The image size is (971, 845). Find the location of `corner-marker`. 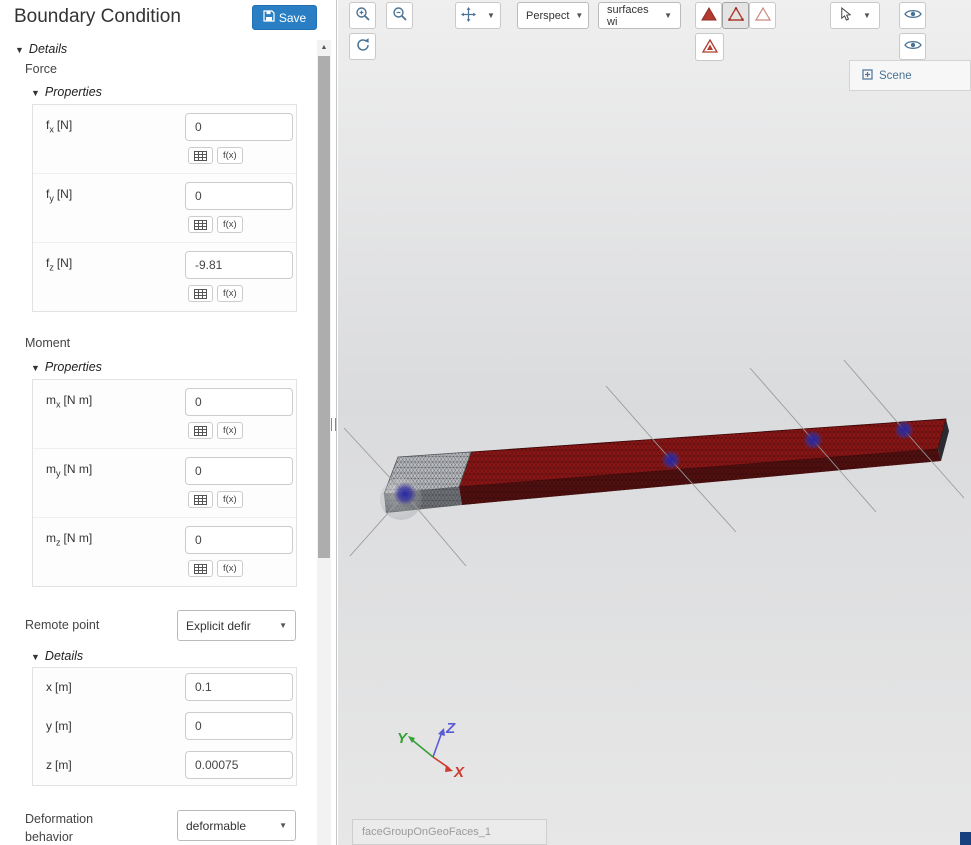

corner-marker is located at coordinates (965, 838).